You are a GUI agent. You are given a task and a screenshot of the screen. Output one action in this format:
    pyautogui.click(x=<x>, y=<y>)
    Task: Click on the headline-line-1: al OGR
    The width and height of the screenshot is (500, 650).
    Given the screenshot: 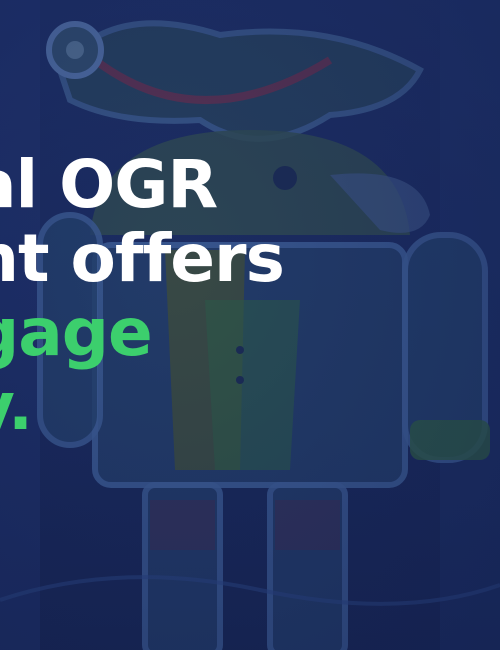 What is the action you would take?
    pyautogui.click(x=109, y=184)
    